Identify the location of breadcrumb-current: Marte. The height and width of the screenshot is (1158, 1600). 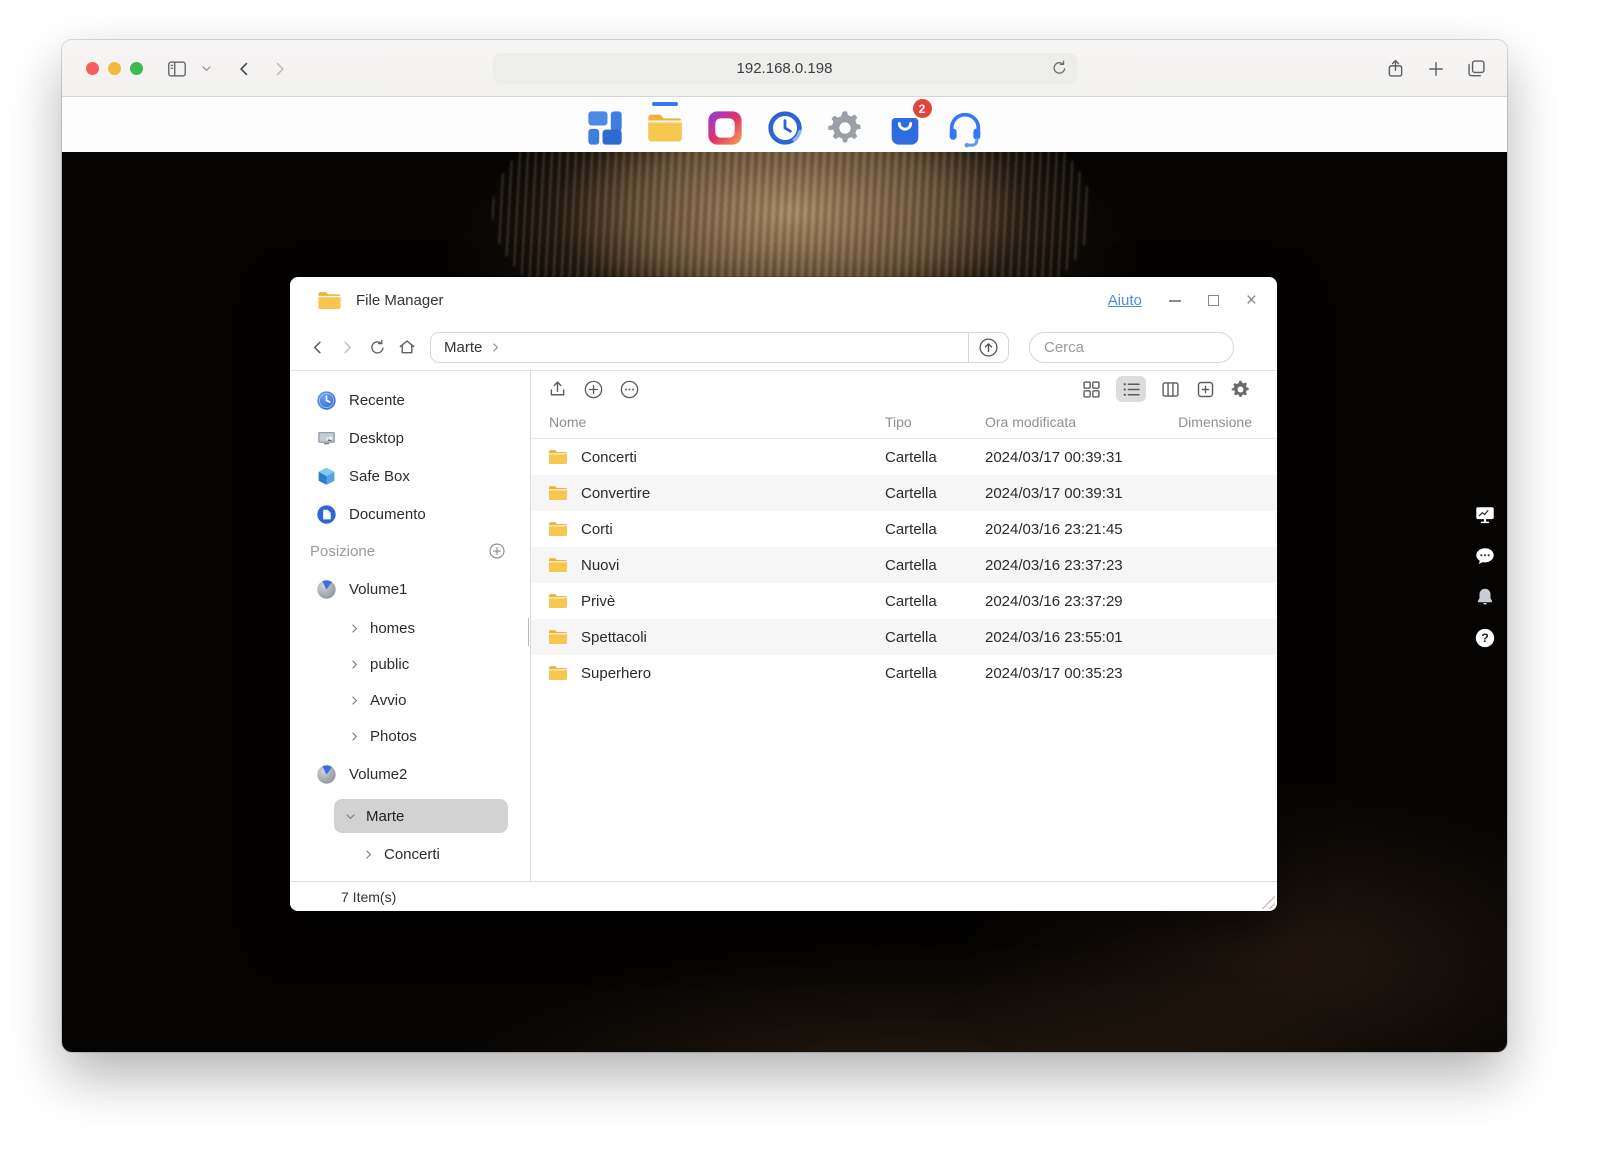
(463, 347).